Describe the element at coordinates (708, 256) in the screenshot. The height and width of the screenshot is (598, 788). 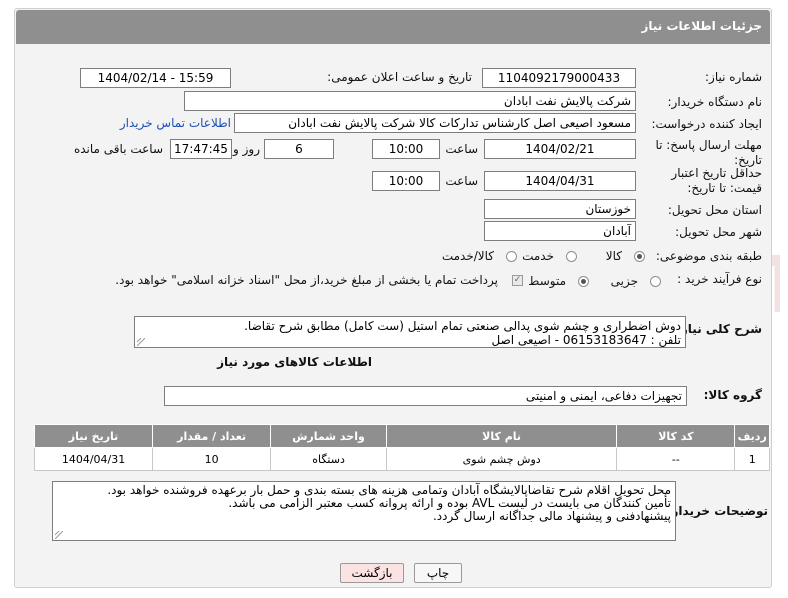
I see `category-label: طبقه بندی موضوعی:` at that location.